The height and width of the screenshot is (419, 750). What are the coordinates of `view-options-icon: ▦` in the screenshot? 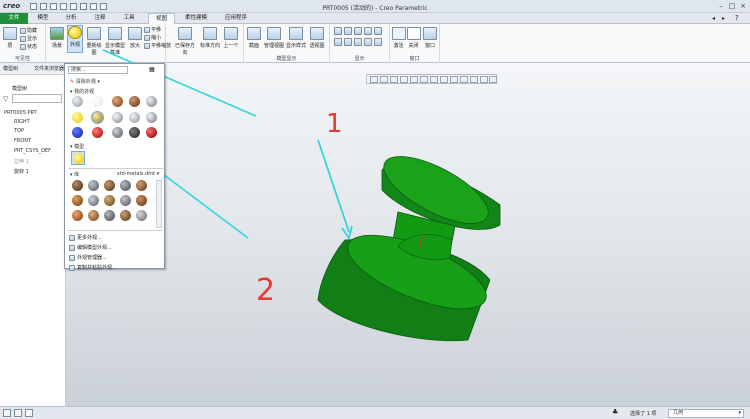 It's located at (152, 69).